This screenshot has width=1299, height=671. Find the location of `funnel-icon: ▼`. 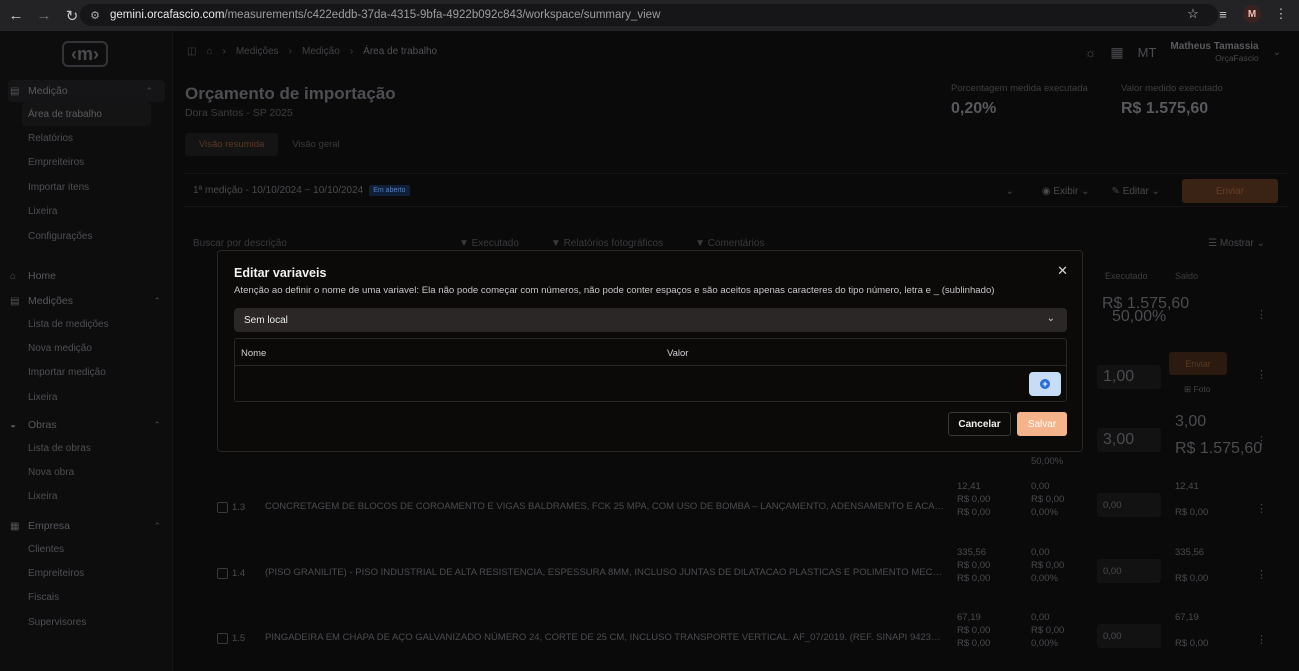

funnel-icon: ▼ is located at coordinates (700, 243).